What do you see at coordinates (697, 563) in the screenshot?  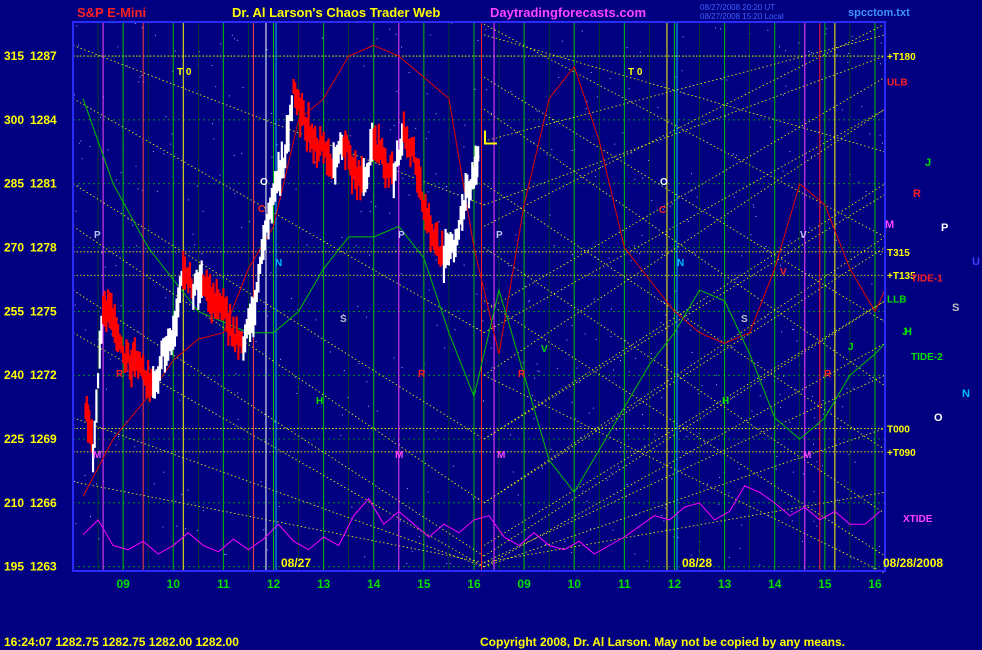 I see `date-label: 08/28` at bounding box center [697, 563].